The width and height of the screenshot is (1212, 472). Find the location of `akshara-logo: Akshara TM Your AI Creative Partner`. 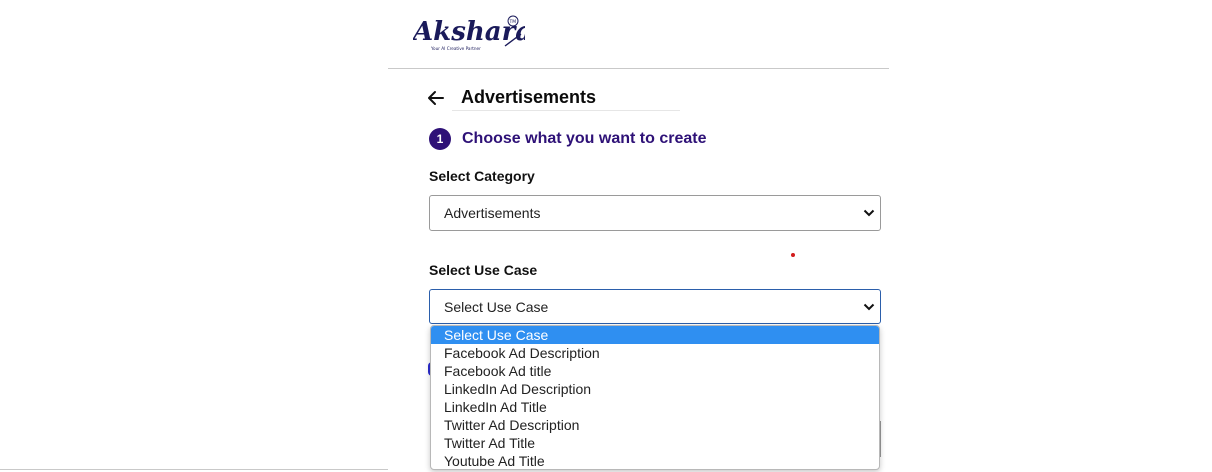

akshara-logo: Akshara TM Your AI Creative Partner is located at coordinates (469, 34).